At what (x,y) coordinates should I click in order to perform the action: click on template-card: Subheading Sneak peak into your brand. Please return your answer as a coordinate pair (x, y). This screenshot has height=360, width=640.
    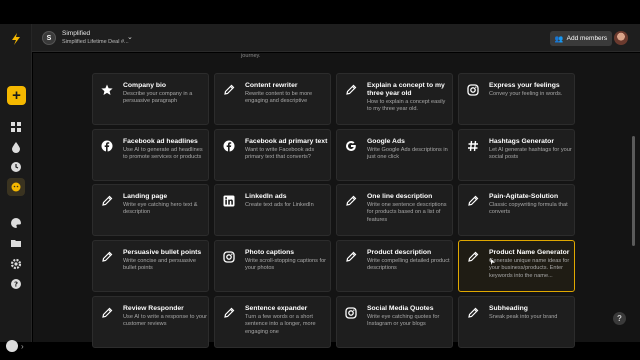
    Looking at the image, I should click on (516, 322).